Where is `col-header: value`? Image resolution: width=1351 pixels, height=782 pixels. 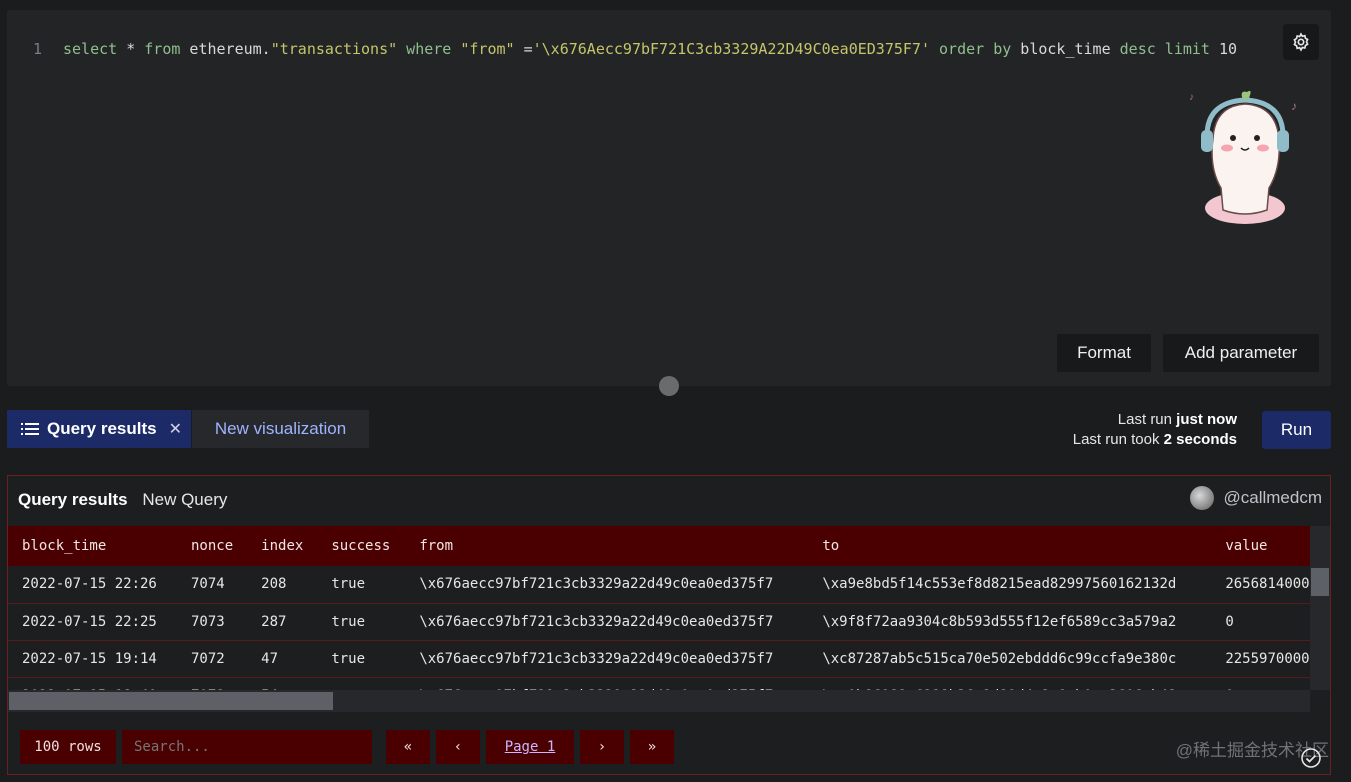 col-header: value is located at coordinates (1260, 546).